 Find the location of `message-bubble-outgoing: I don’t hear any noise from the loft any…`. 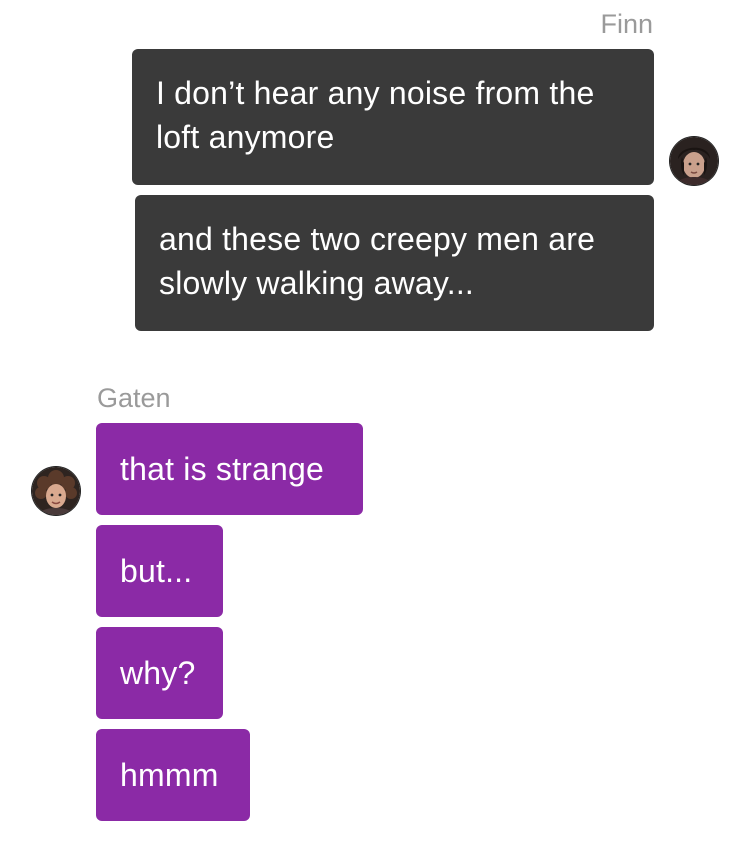

message-bubble-outgoing: I don’t hear any noise from the loft any… is located at coordinates (393, 117).